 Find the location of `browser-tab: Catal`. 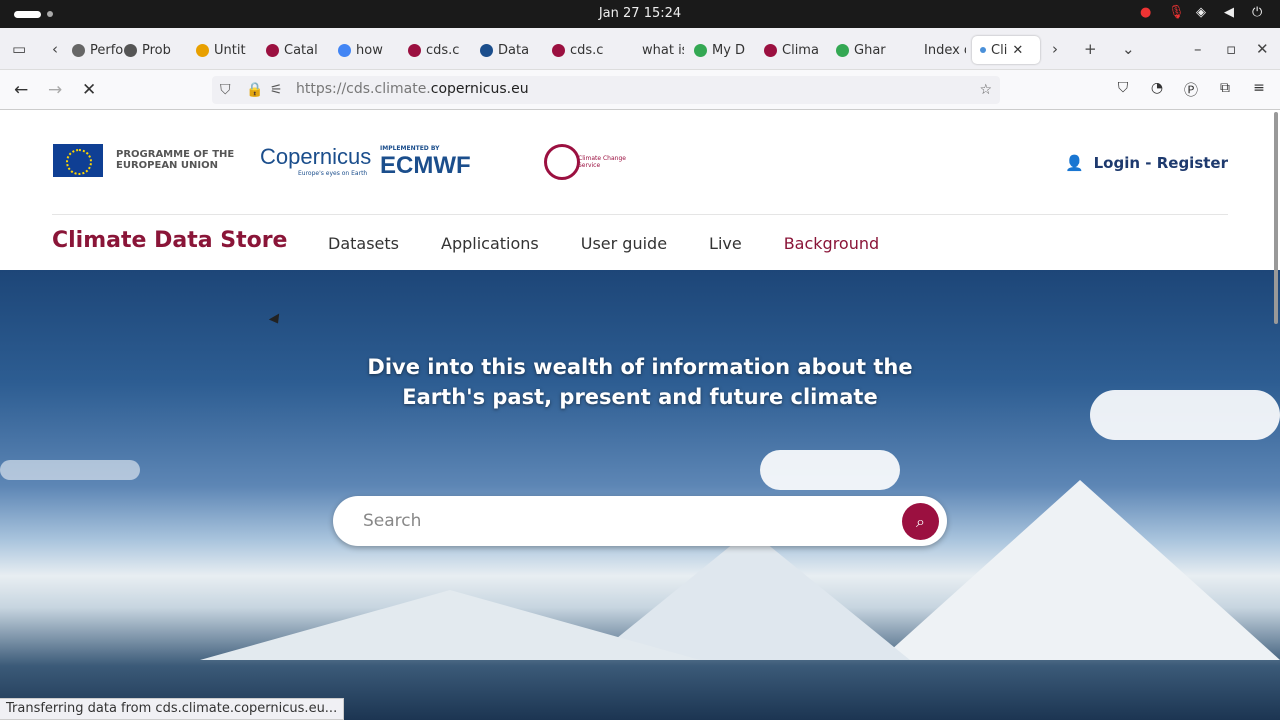

browser-tab: Catal is located at coordinates (296, 50).